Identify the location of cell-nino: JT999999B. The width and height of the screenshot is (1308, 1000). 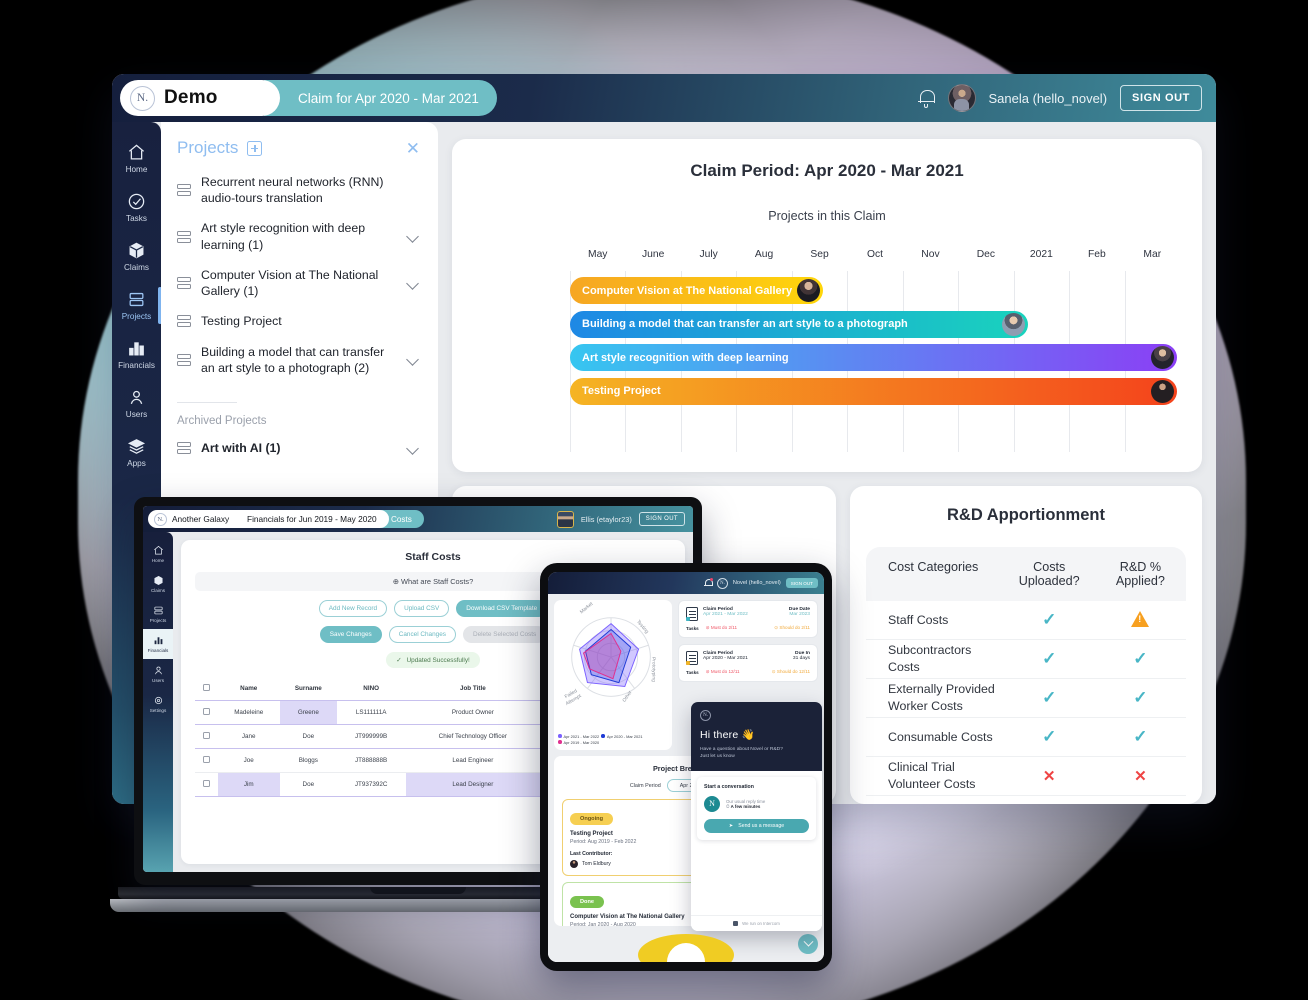
(371, 736).